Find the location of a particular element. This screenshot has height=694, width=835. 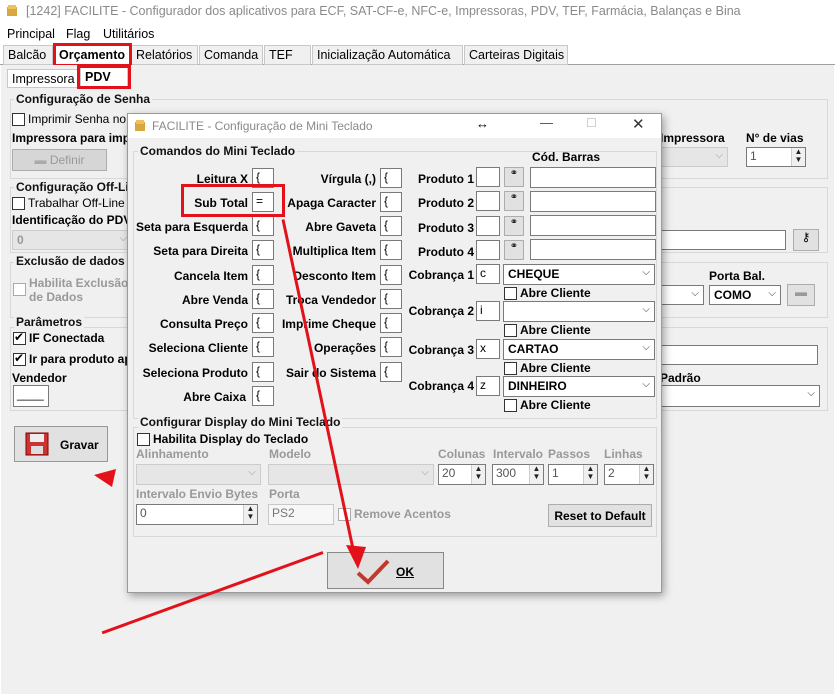

intervalo-envio-input: 0 is located at coordinates (197, 514).